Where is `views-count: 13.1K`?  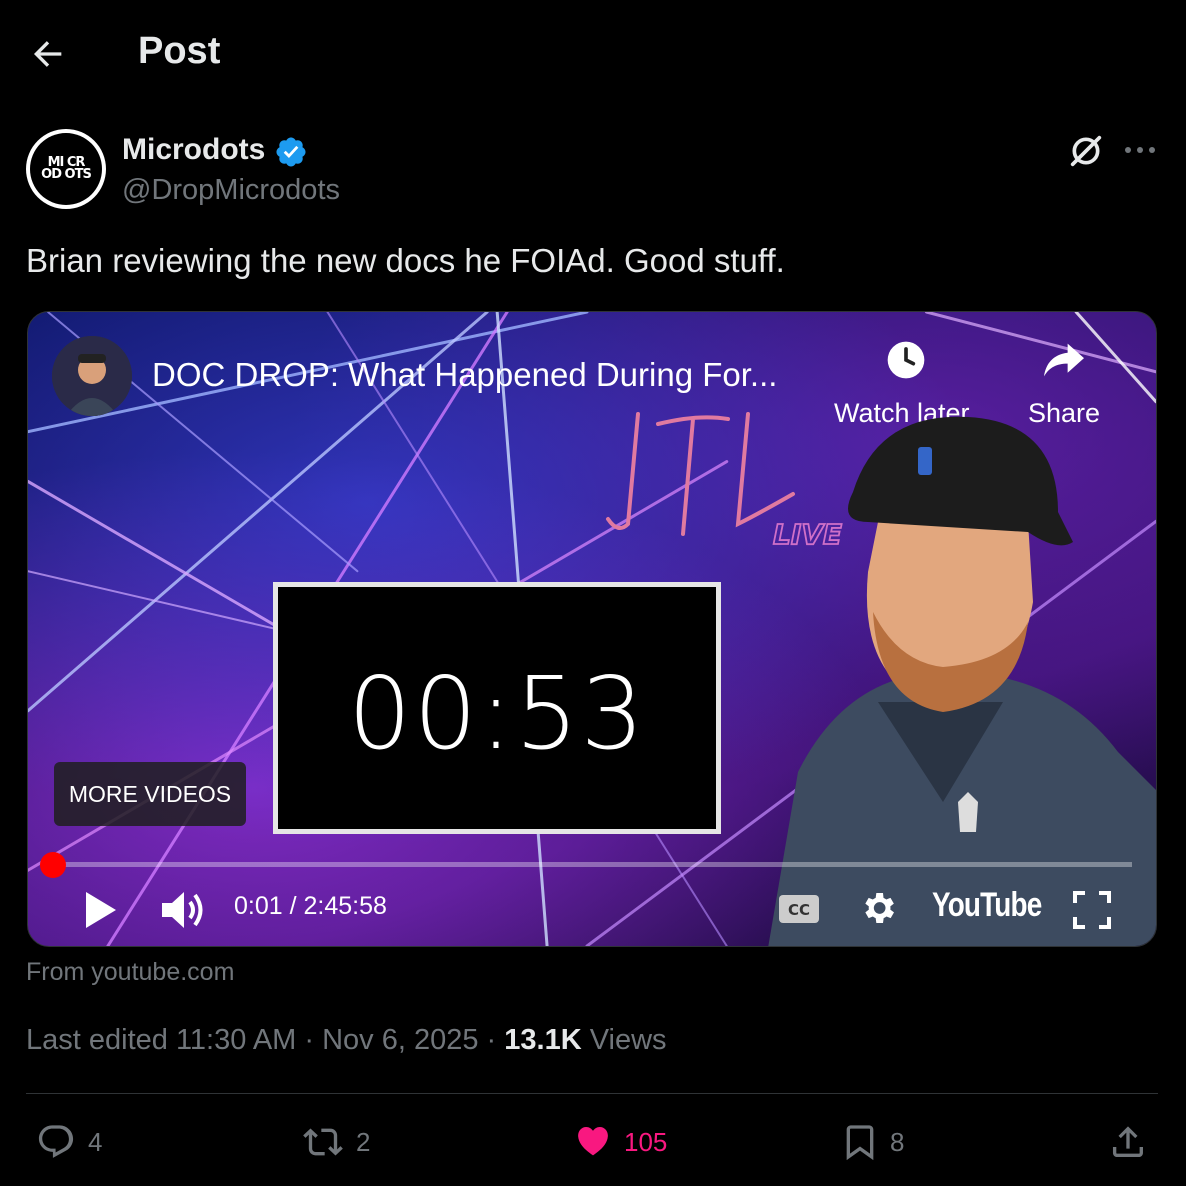
views-count: 13.1K is located at coordinates (543, 1040).